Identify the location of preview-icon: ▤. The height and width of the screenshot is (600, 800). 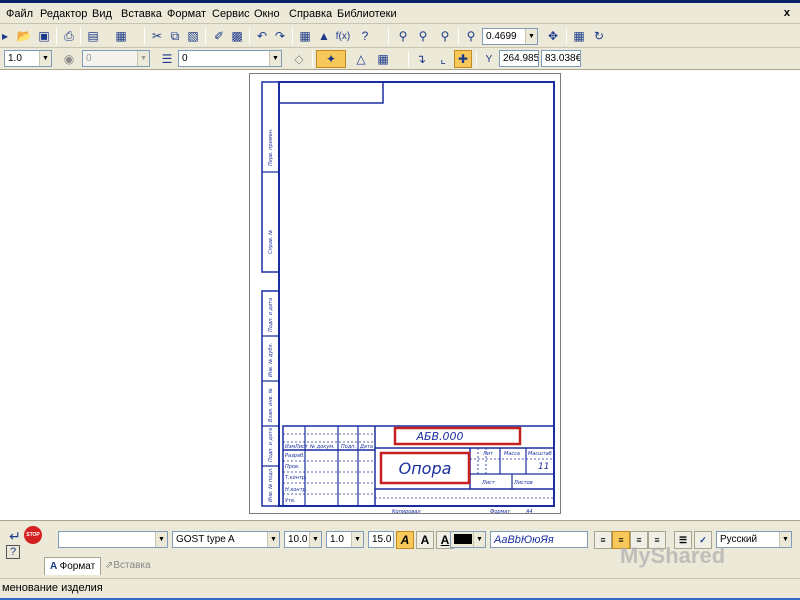
(93, 36).